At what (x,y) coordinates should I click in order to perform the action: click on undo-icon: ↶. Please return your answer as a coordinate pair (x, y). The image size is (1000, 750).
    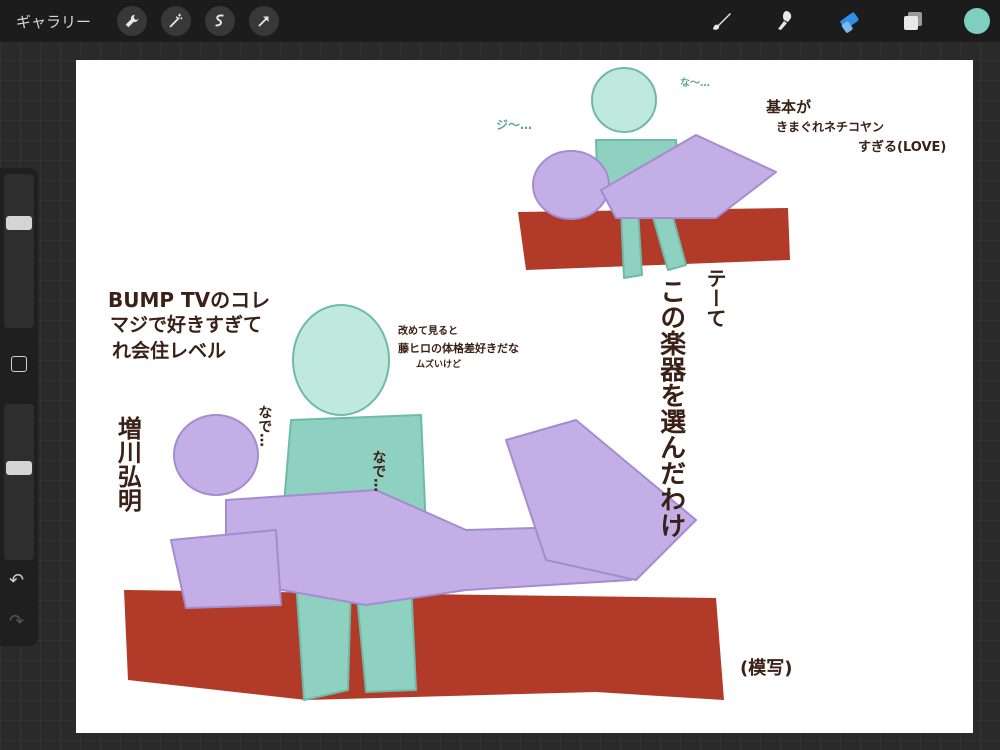
    Looking at the image, I should click on (16, 581).